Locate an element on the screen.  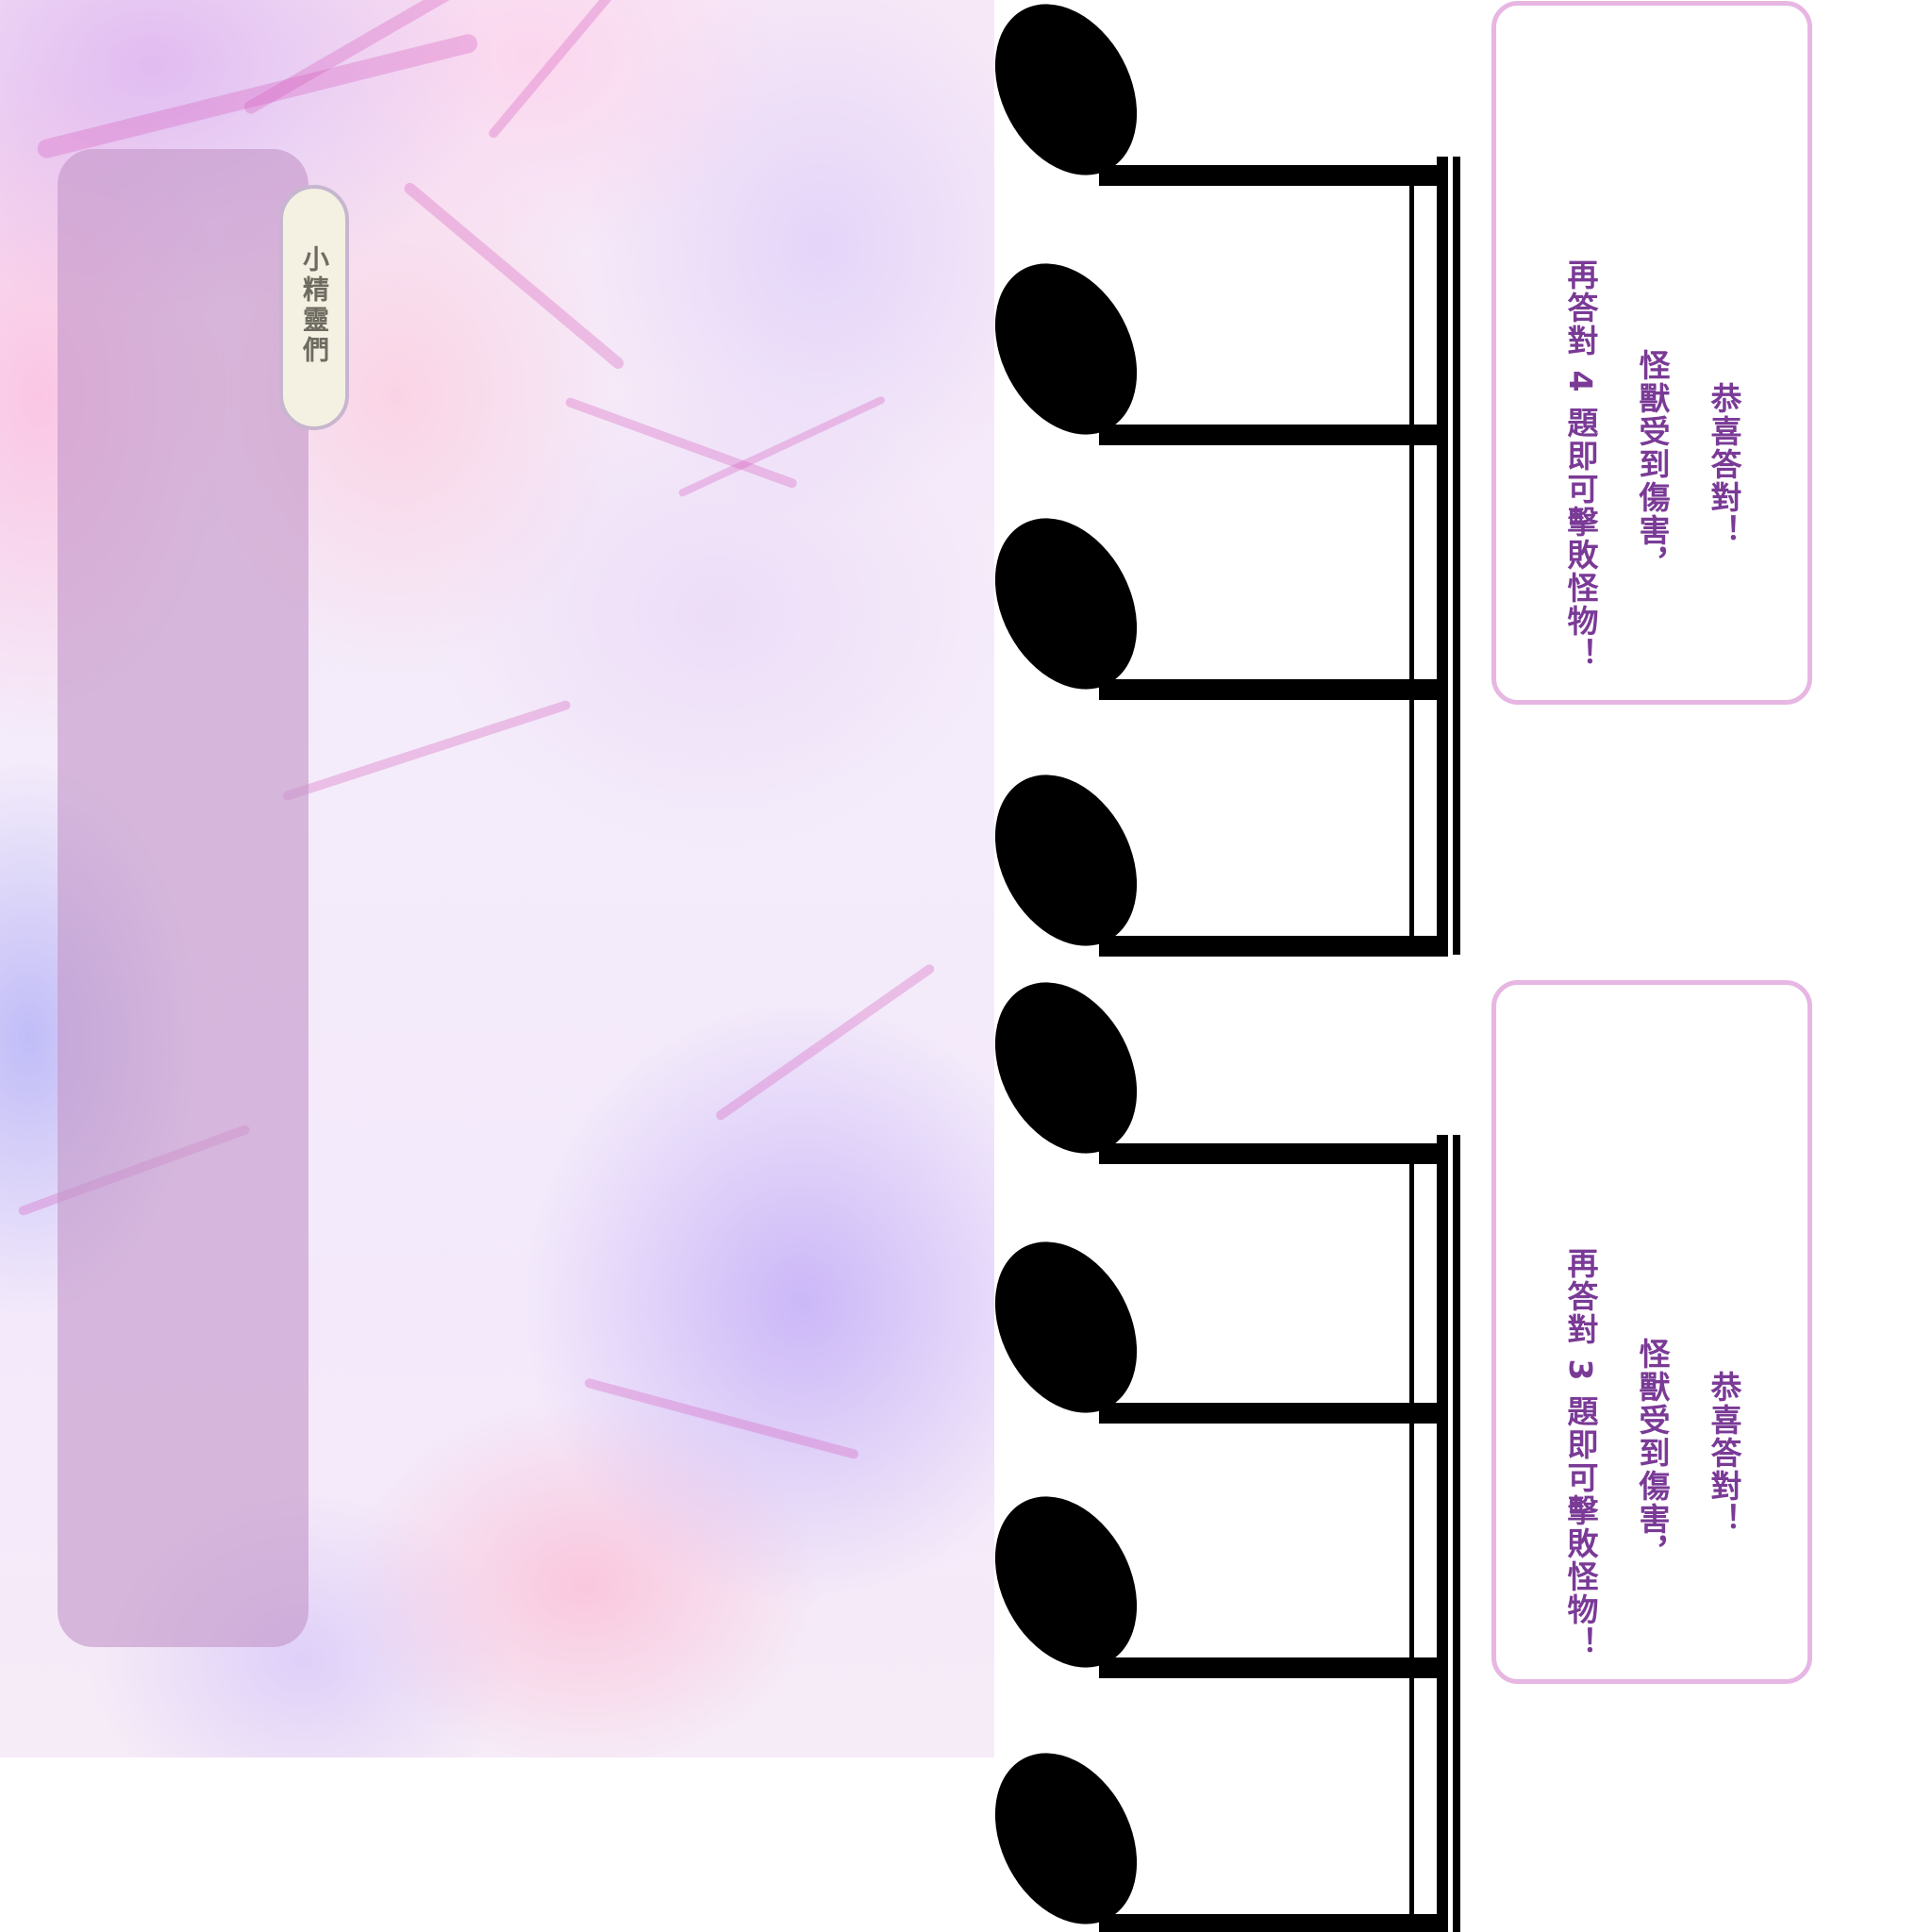
message-card: 恭喜答對！ 怪獸受到傷害， 再答對 3 題即可擊敗怪物！ is located at coordinates (1652, 1332).